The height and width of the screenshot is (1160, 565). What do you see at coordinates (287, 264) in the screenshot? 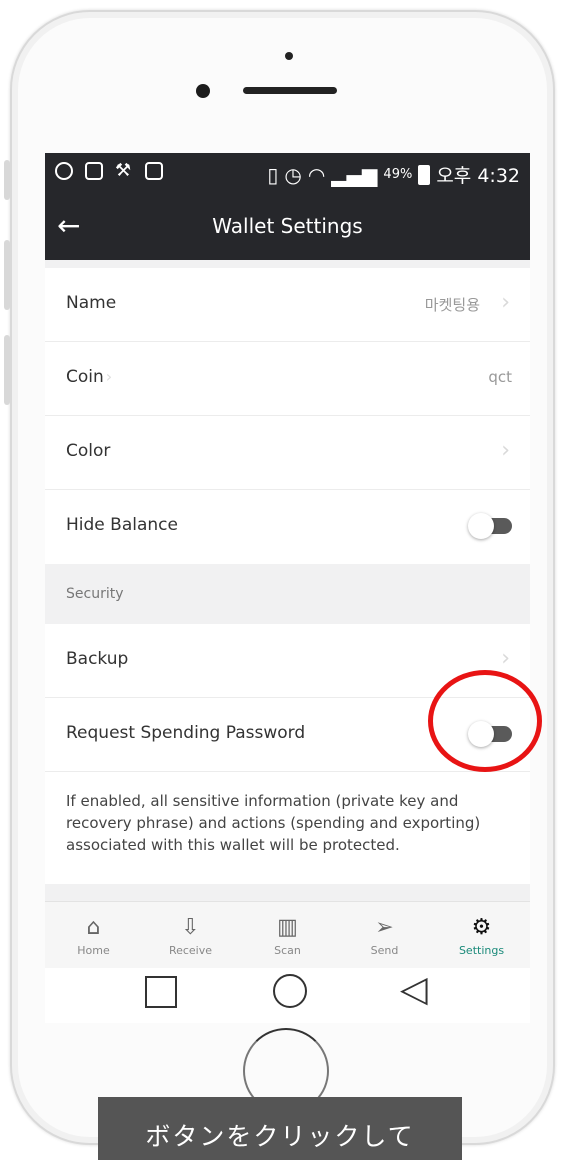
I see `spacer` at bounding box center [287, 264].